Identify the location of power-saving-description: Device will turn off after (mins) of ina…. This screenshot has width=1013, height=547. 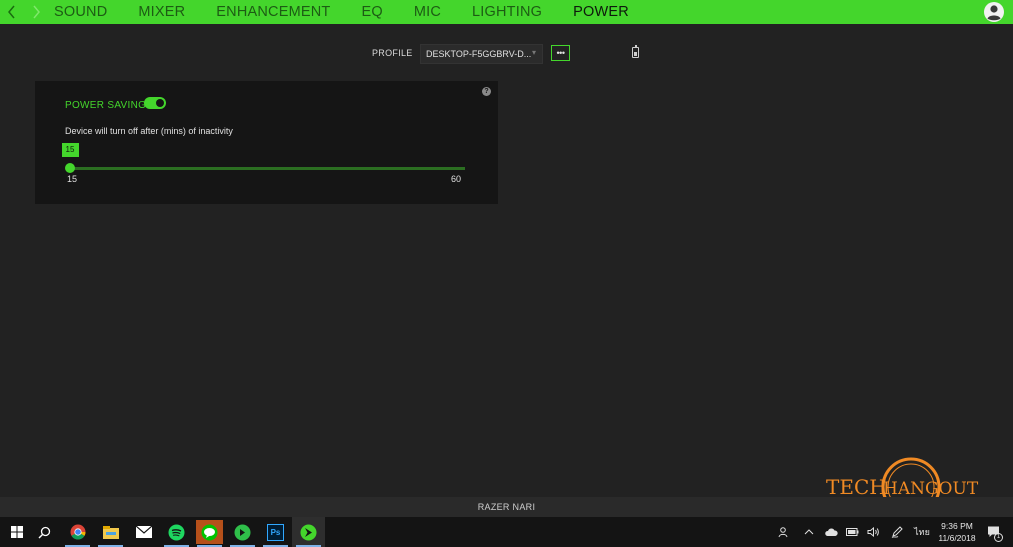
(149, 131).